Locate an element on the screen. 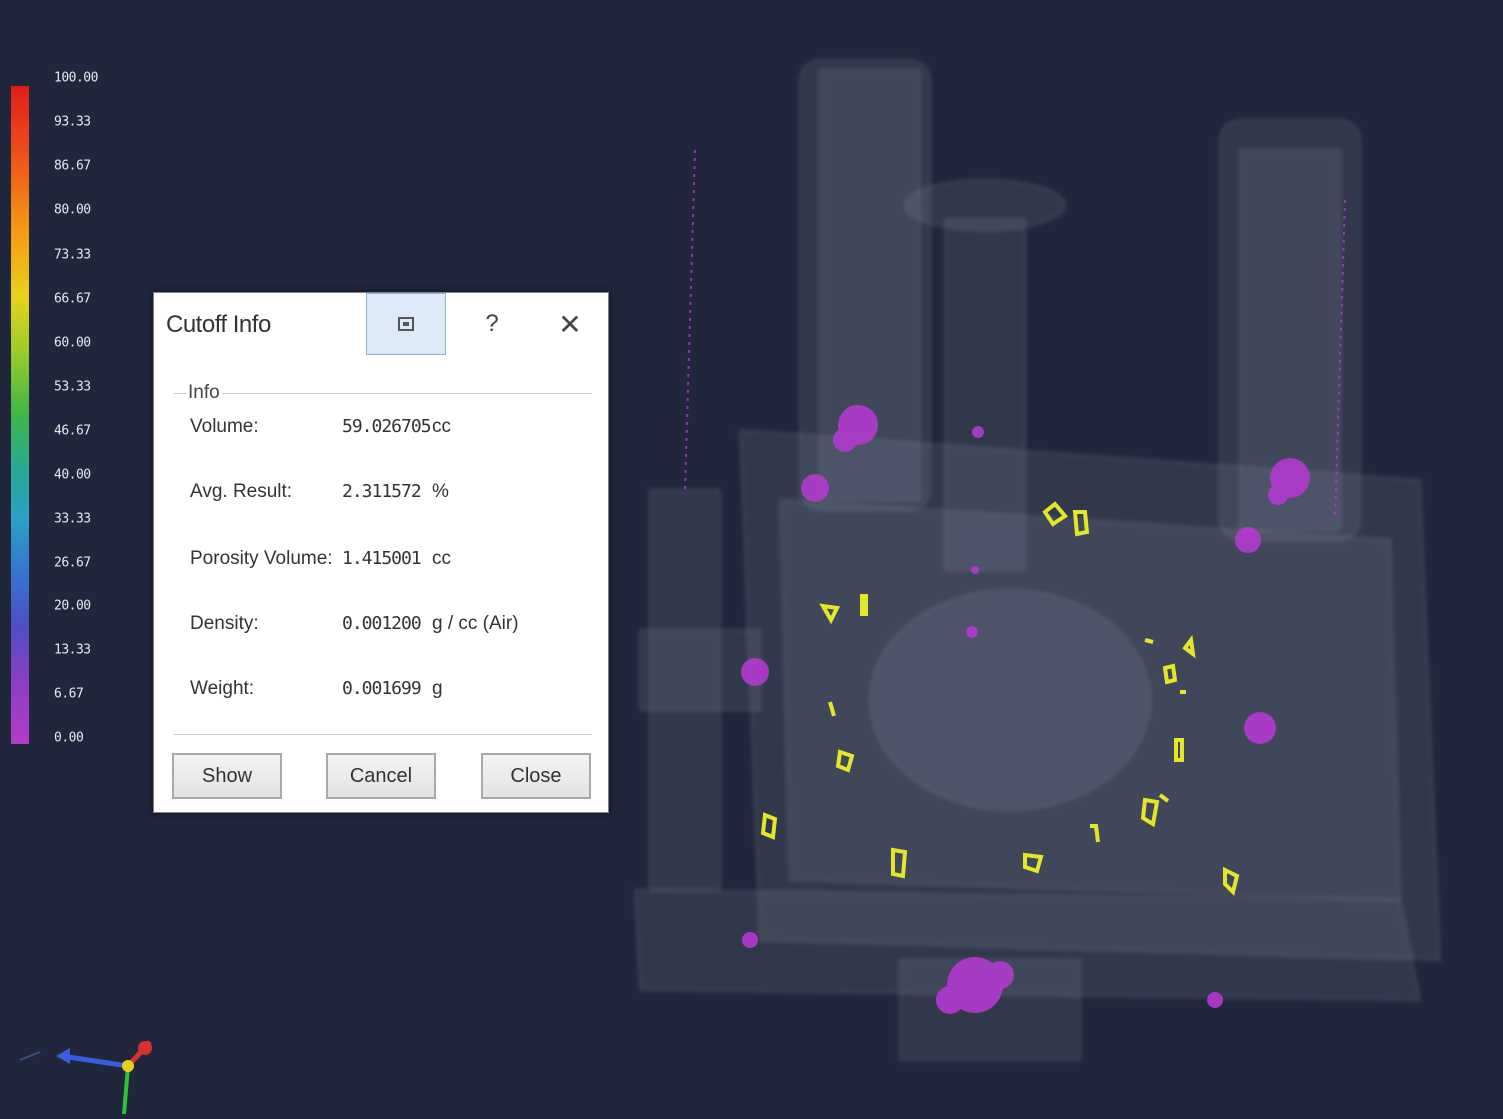  row-unit: g / cc (Air) is located at coordinates (475, 623).